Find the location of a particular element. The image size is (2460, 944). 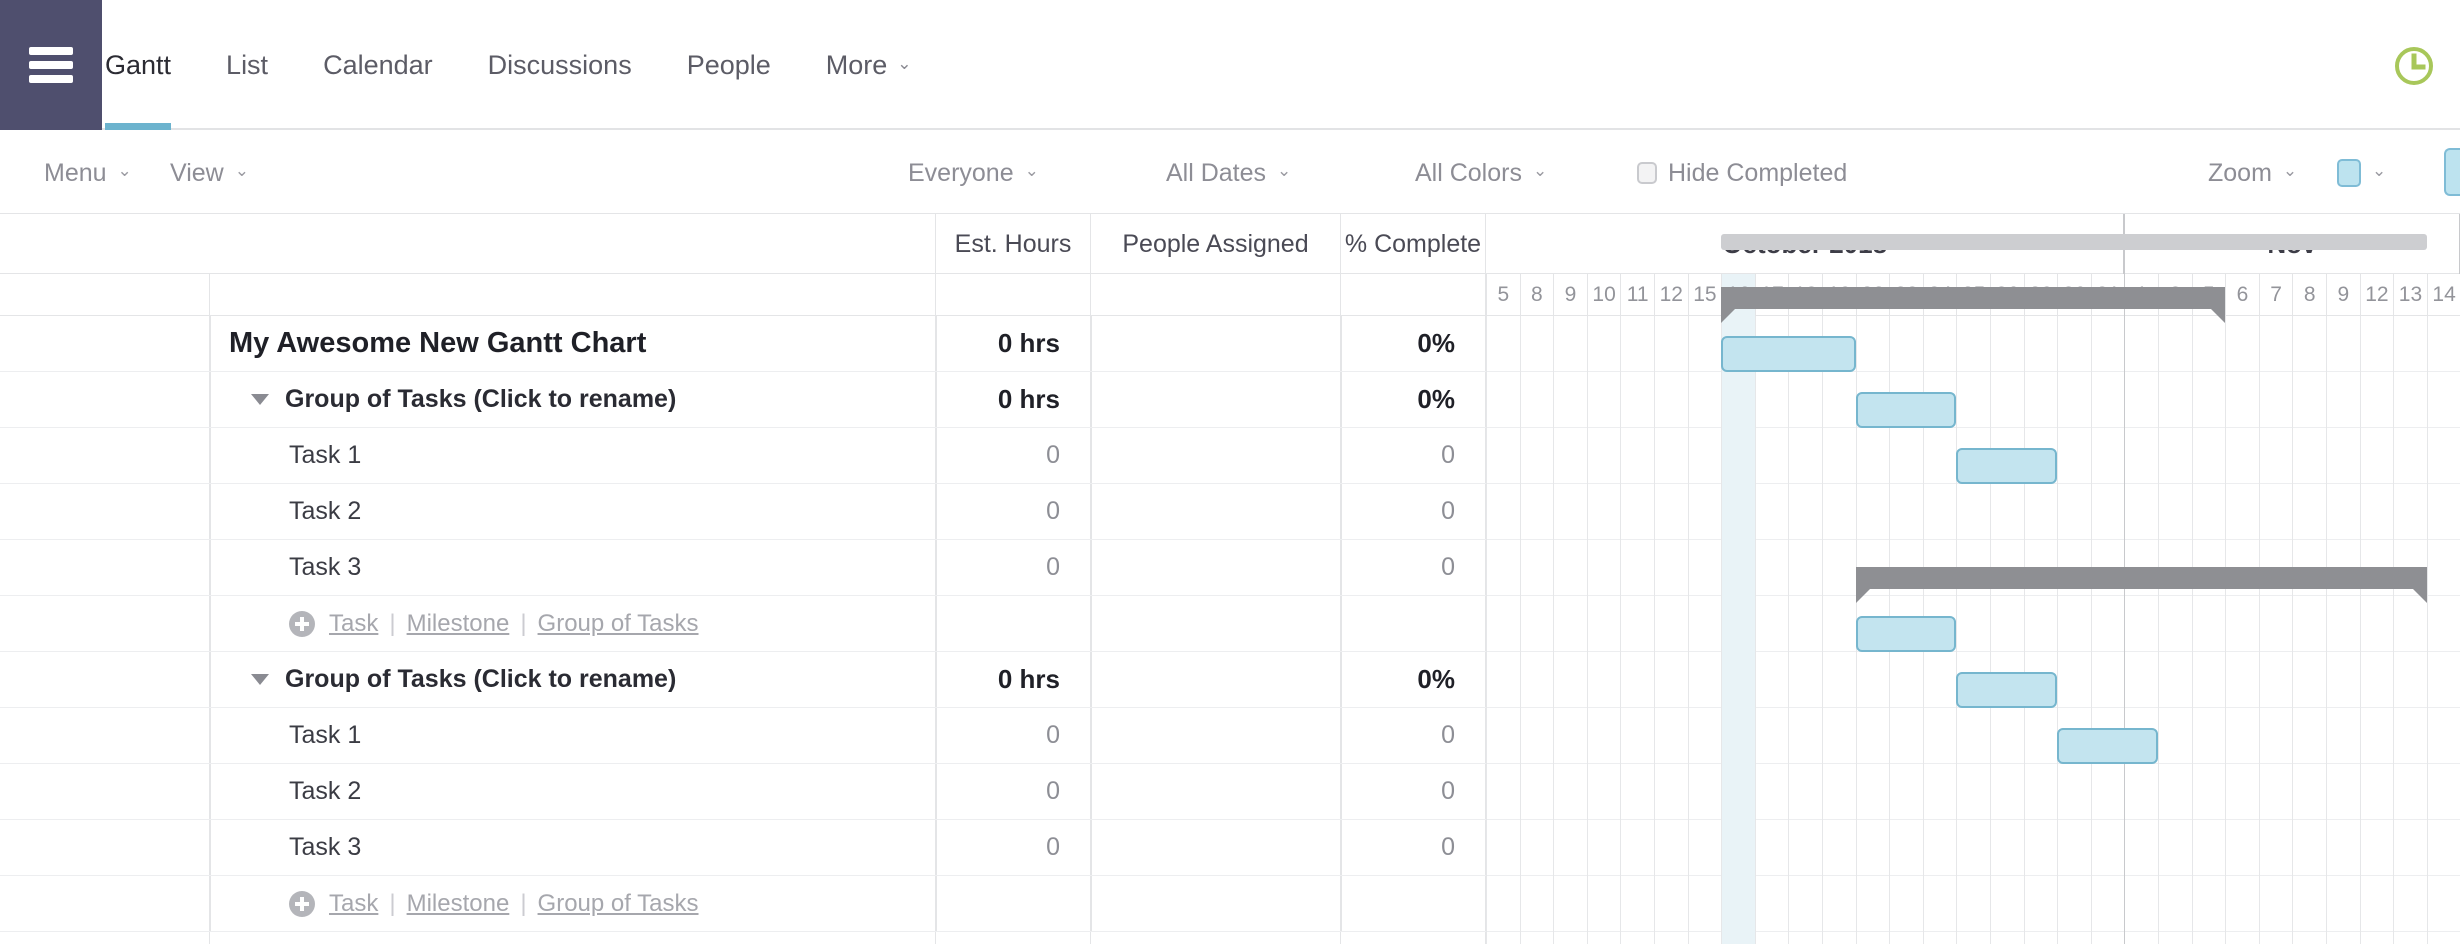

timeline-day-cell: 13 is located at coordinates (2410, 295).